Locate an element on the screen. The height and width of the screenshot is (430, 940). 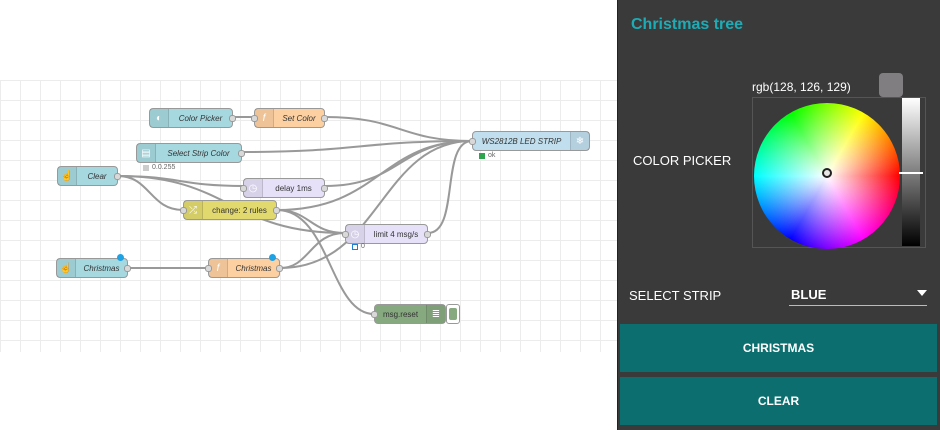
node-ws2812b-led-strip: WS2812B LED STRIP ❄ is located at coordinates (529, 141).